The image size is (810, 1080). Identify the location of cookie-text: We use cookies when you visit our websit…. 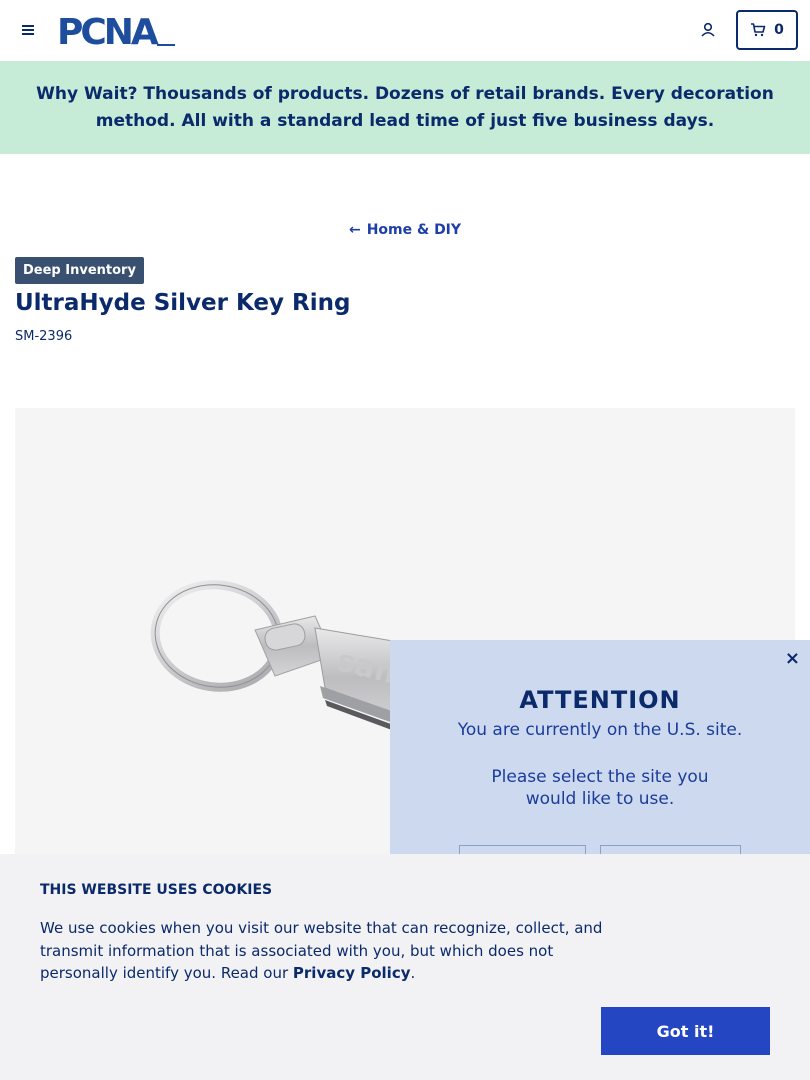
(325, 951).